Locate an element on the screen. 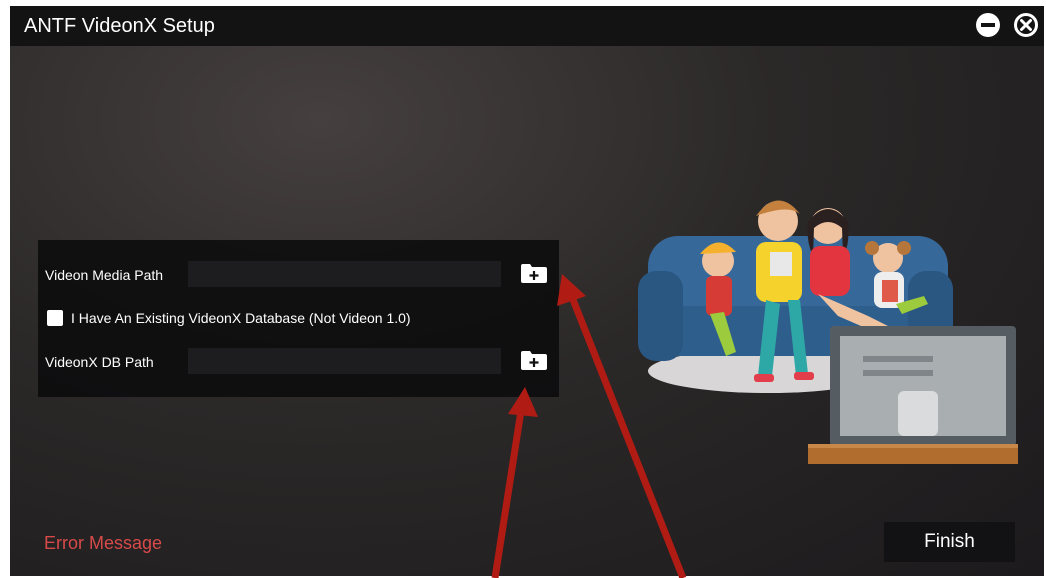  db-path-input is located at coordinates (344, 361).